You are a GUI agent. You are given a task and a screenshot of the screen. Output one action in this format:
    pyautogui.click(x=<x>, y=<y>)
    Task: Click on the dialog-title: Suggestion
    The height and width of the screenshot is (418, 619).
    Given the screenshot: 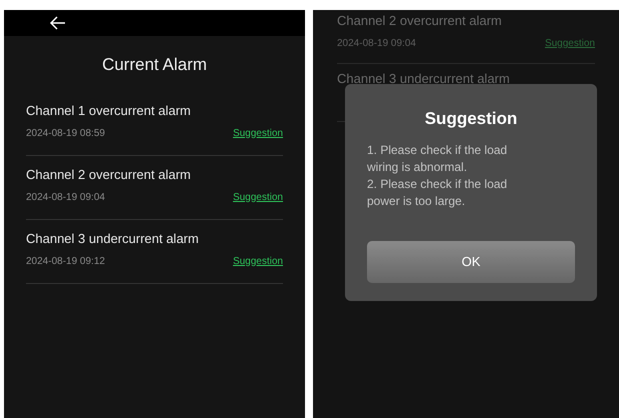 What is the action you would take?
    pyautogui.click(x=471, y=119)
    